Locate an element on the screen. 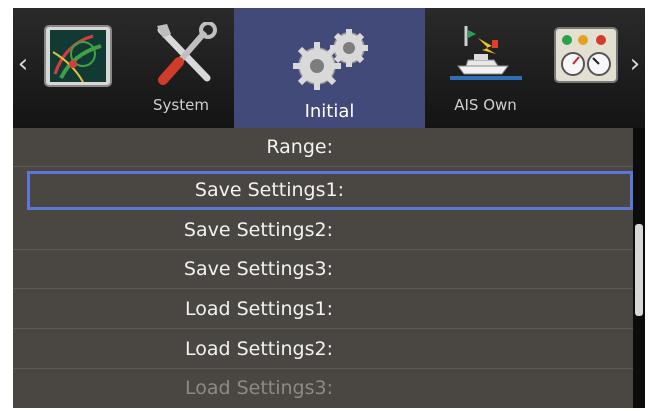 This screenshot has width=654, height=411. radar-icon is located at coordinates (78, 56).